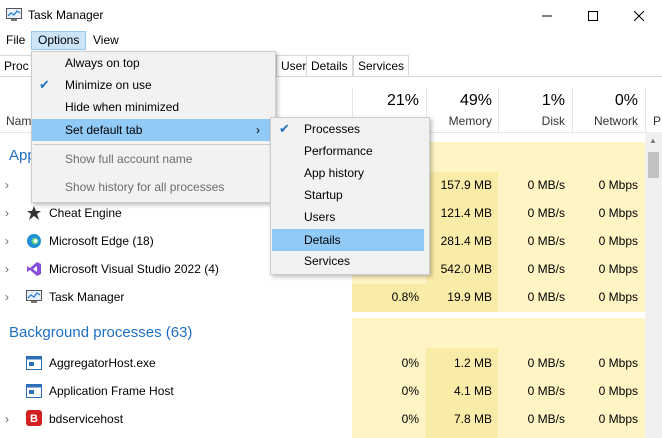 This screenshot has height=438, width=662. Describe the element at coordinates (34, 242) in the screenshot. I see `edge-icon` at that location.